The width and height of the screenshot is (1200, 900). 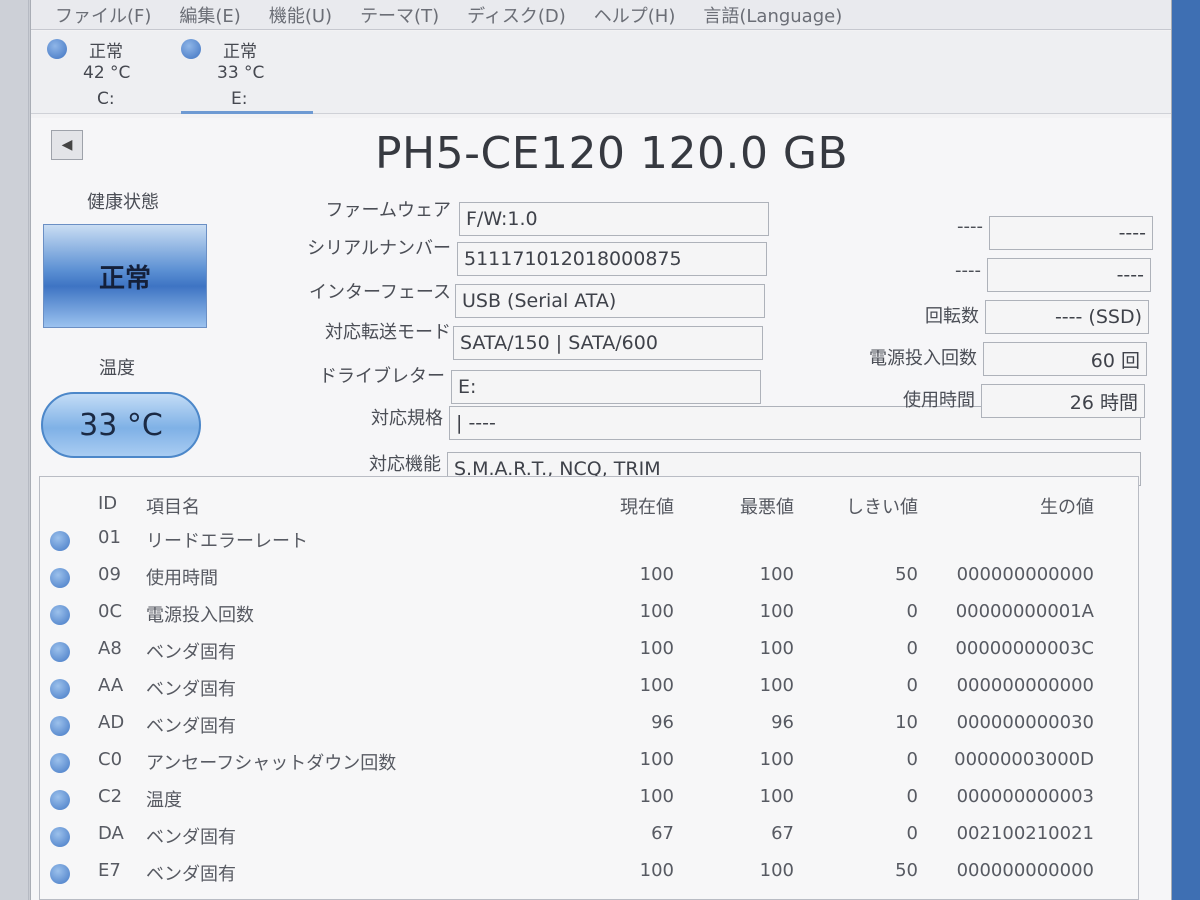 I want to click on attribute-raw: 00000000003C, so click(x=1024, y=648).